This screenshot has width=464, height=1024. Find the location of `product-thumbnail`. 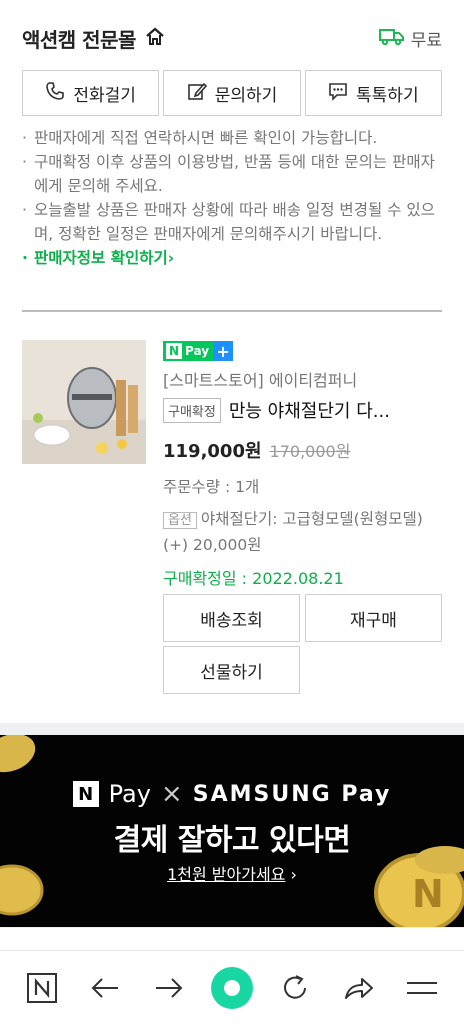

product-thumbnail is located at coordinates (84, 402).